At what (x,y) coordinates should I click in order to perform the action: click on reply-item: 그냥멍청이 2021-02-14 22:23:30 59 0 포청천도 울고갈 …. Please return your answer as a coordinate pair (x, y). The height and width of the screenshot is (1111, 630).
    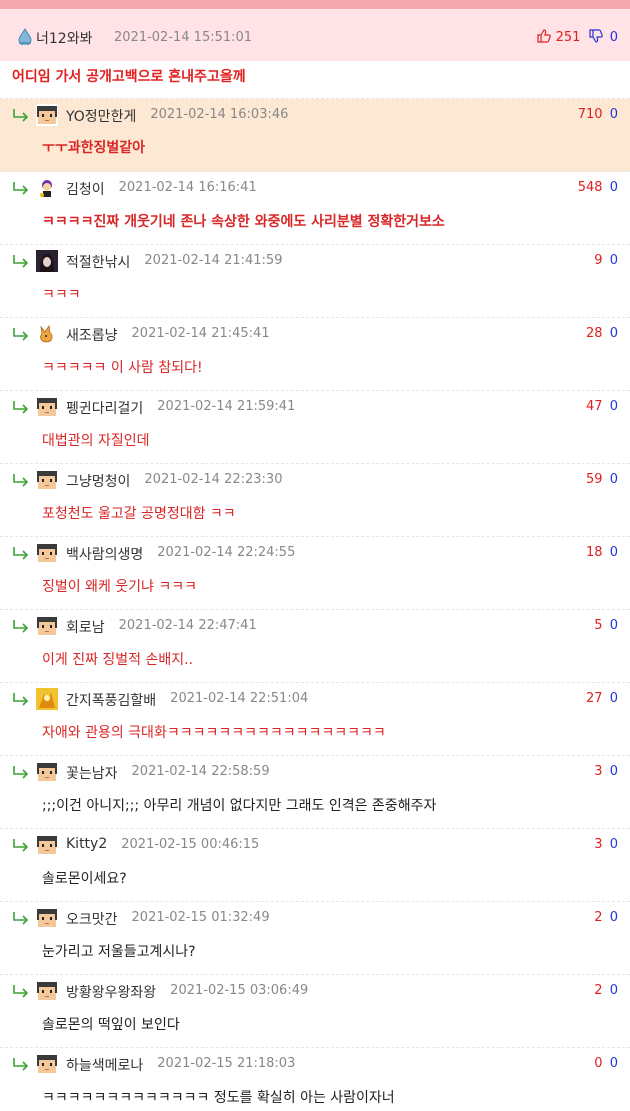
    Looking at the image, I should click on (315, 500).